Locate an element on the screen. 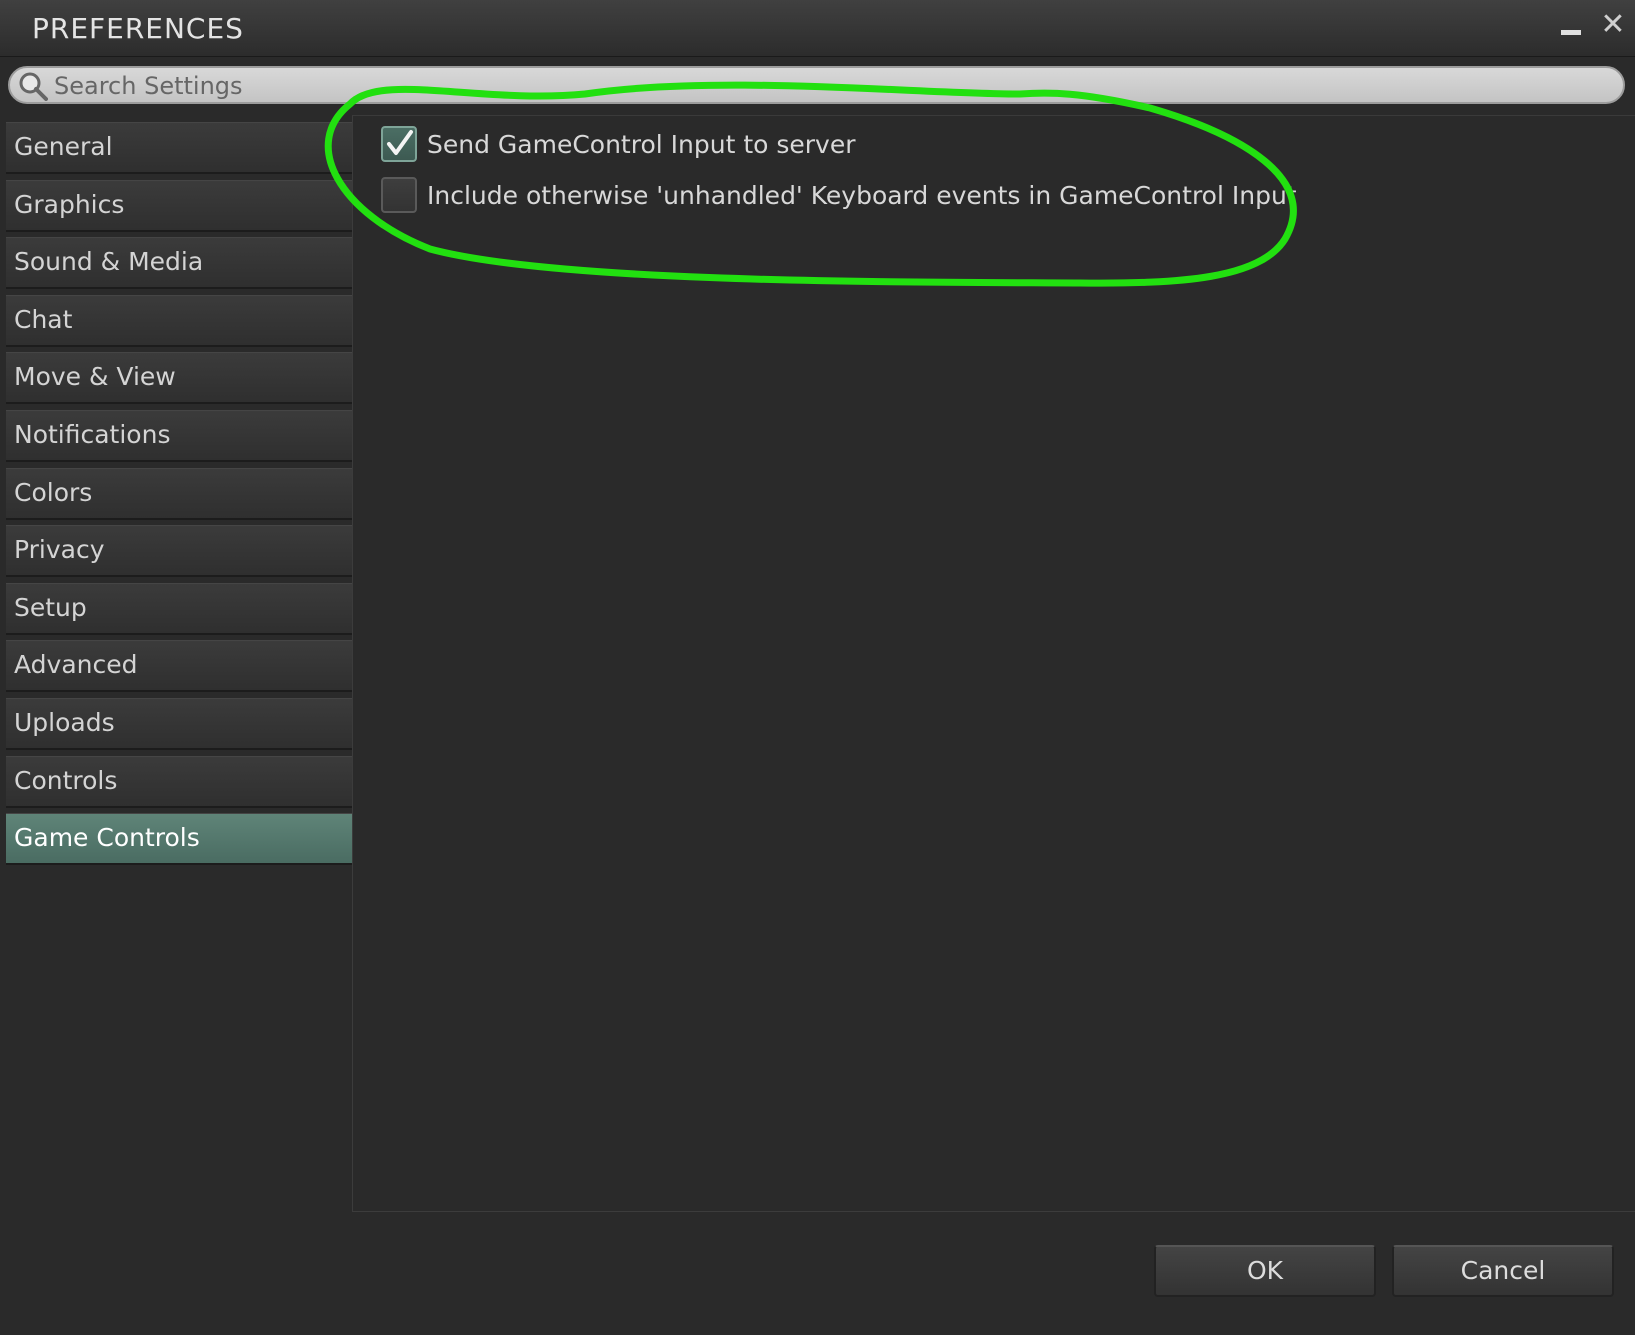 The height and width of the screenshot is (1335, 1635). green-annotation-circle is located at coordinates (810, 184).